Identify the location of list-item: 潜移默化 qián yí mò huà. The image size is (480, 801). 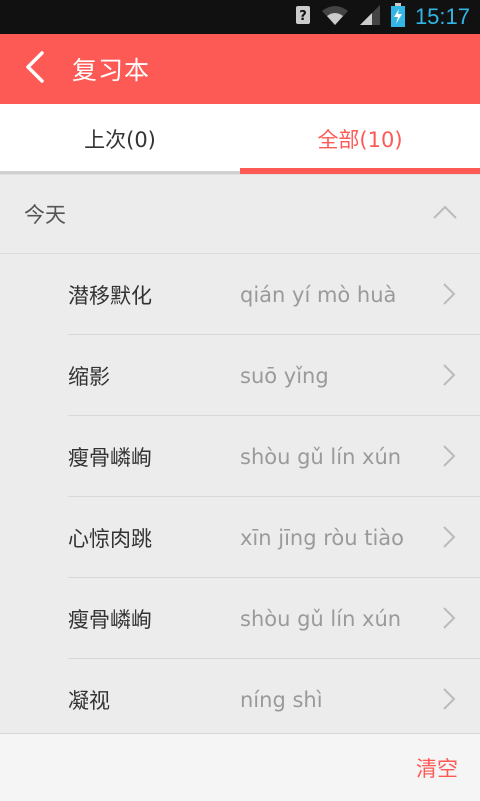
(240, 294).